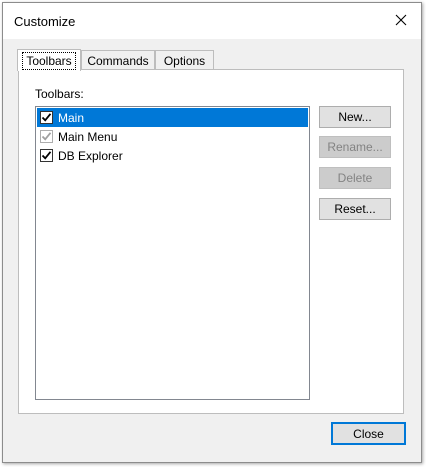  Describe the element at coordinates (90, 155) in the screenshot. I see `list-item-label: DB Explorer` at that location.